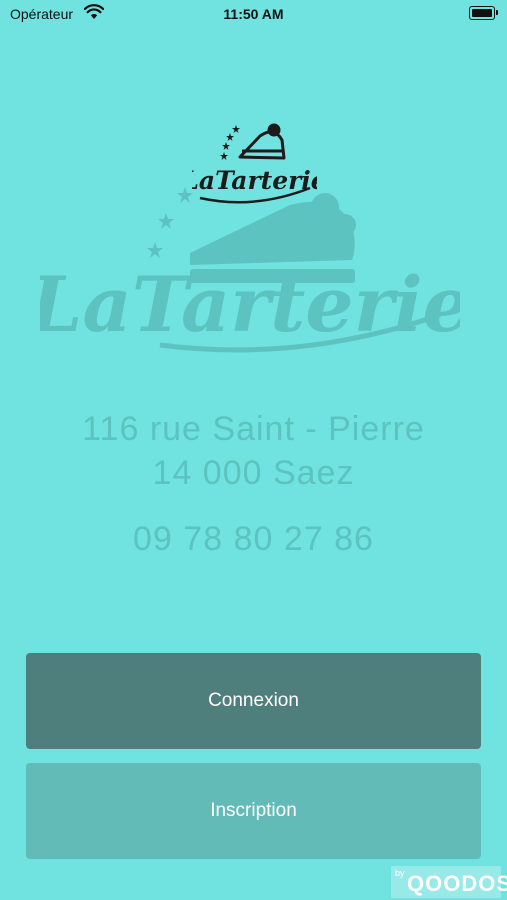  Describe the element at coordinates (253, 473) in the screenshot. I see `address-line-2: 14 000 Saez` at that location.